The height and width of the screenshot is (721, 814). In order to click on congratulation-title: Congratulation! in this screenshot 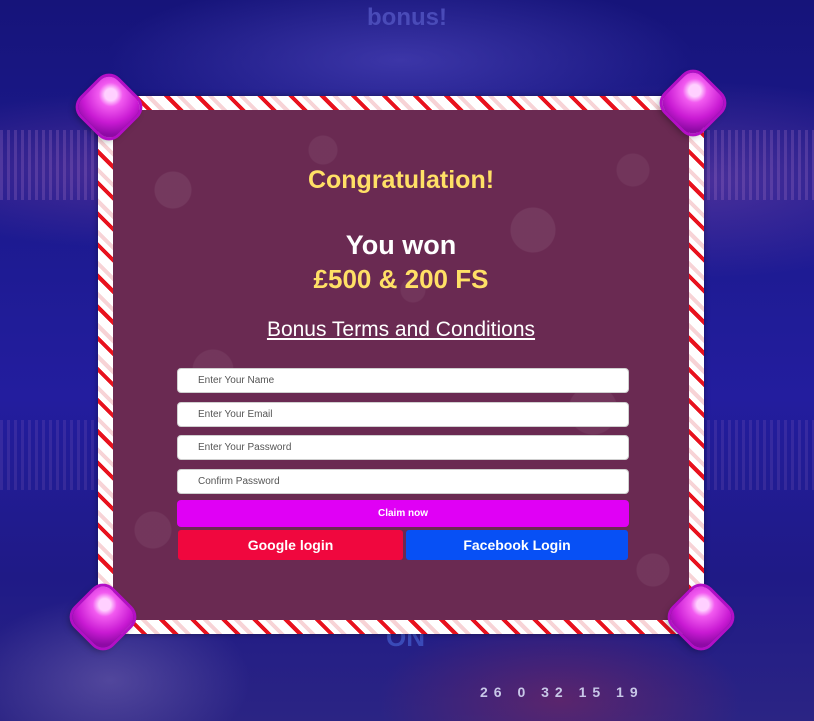, I will do `click(401, 180)`.